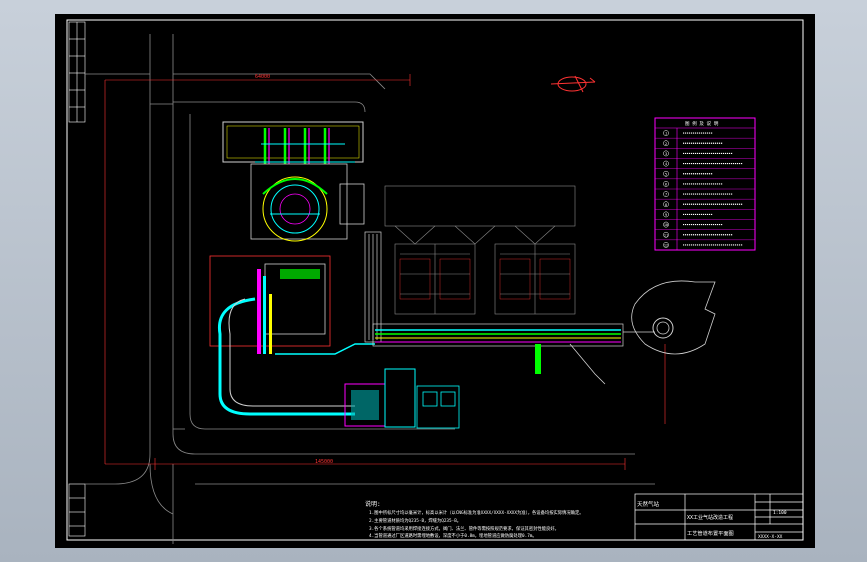 The height and width of the screenshot is (562, 867). Describe the element at coordinates (780, 513) in the screenshot. I see `scale-cell: 1:100` at that location.